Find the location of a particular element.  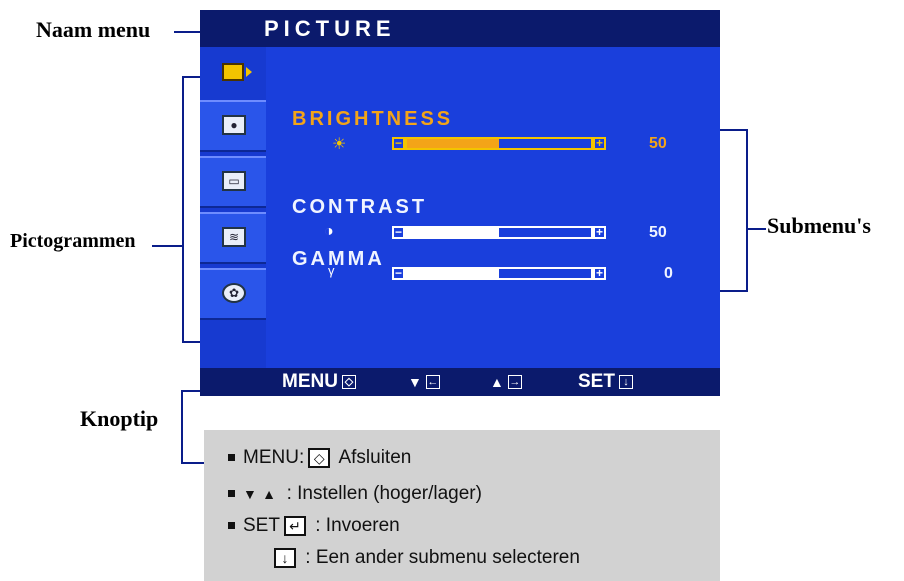

callout-menu-name: Naam menu is located at coordinates (93, 29).